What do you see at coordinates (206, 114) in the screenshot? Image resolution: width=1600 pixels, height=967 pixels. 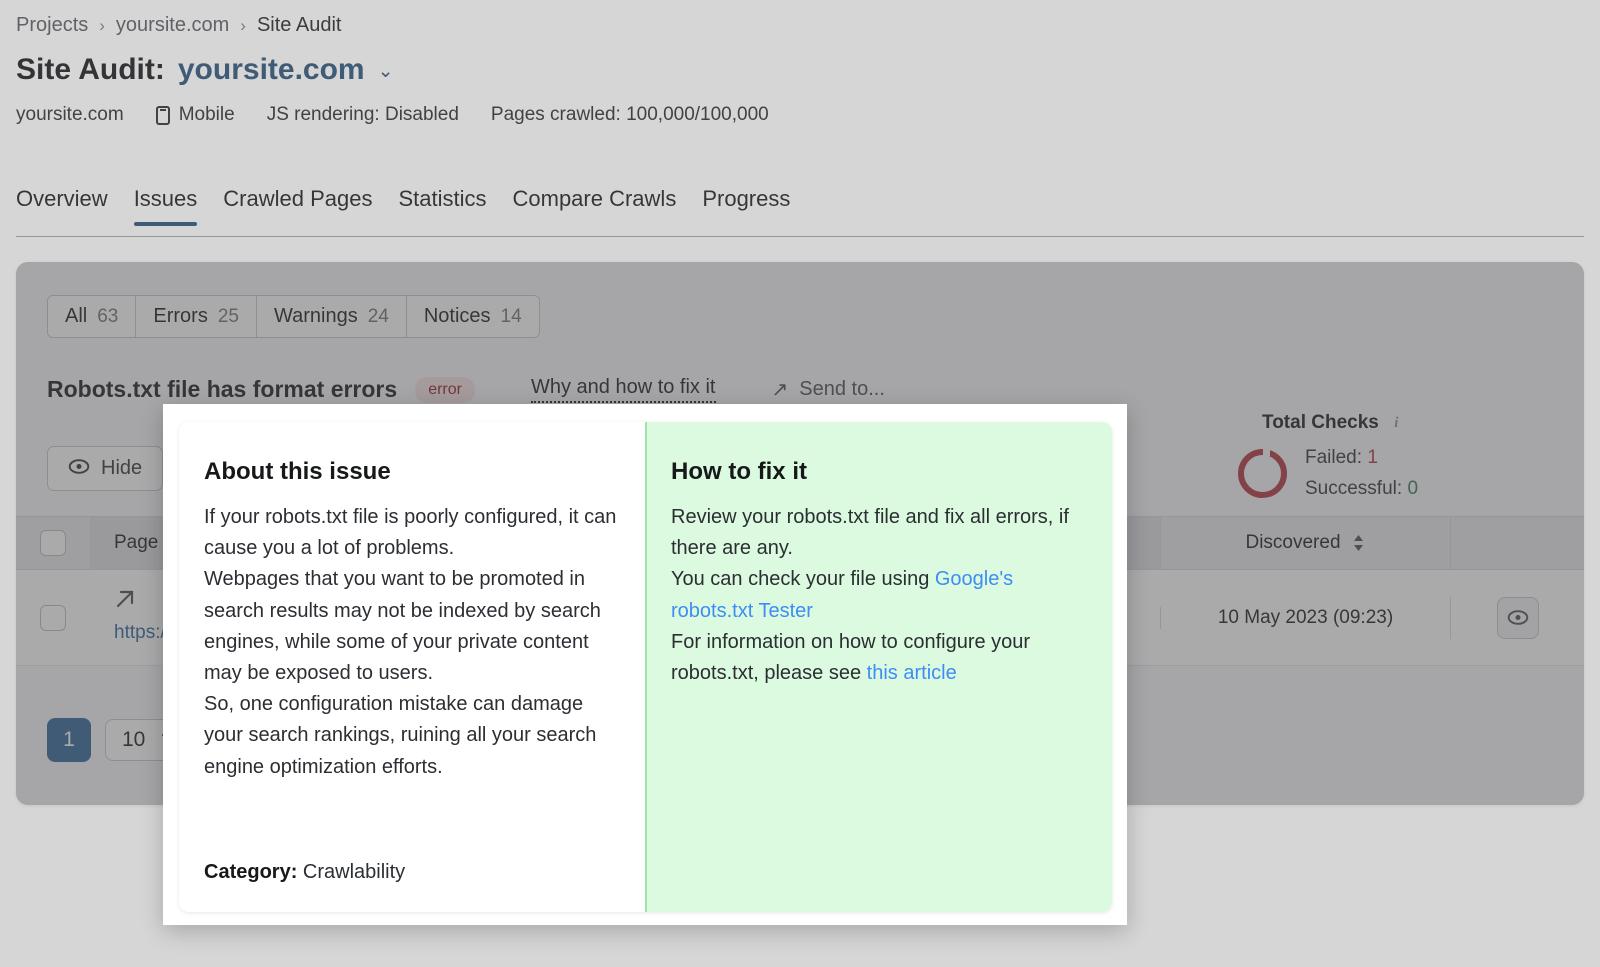 I see `meta-device-label: Mobile` at bounding box center [206, 114].